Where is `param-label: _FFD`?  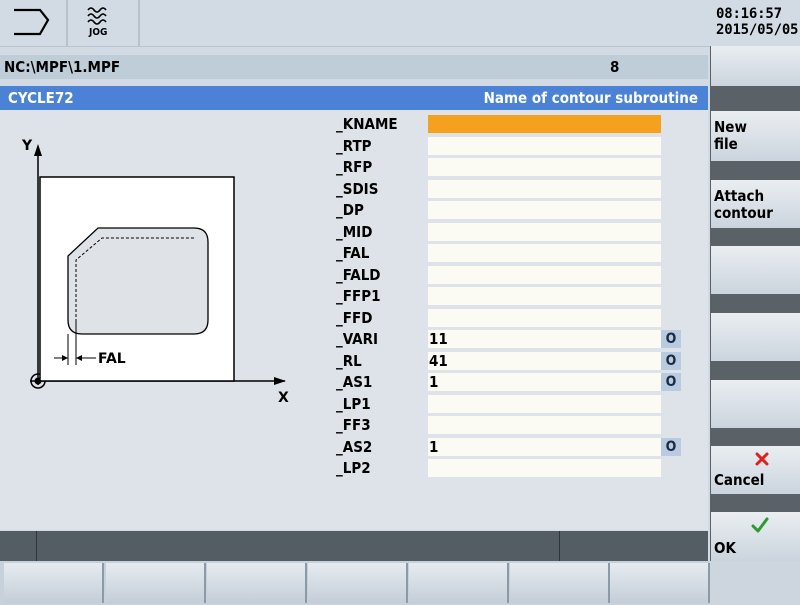 param-label: _FFD is located at coordinates (354, 318).